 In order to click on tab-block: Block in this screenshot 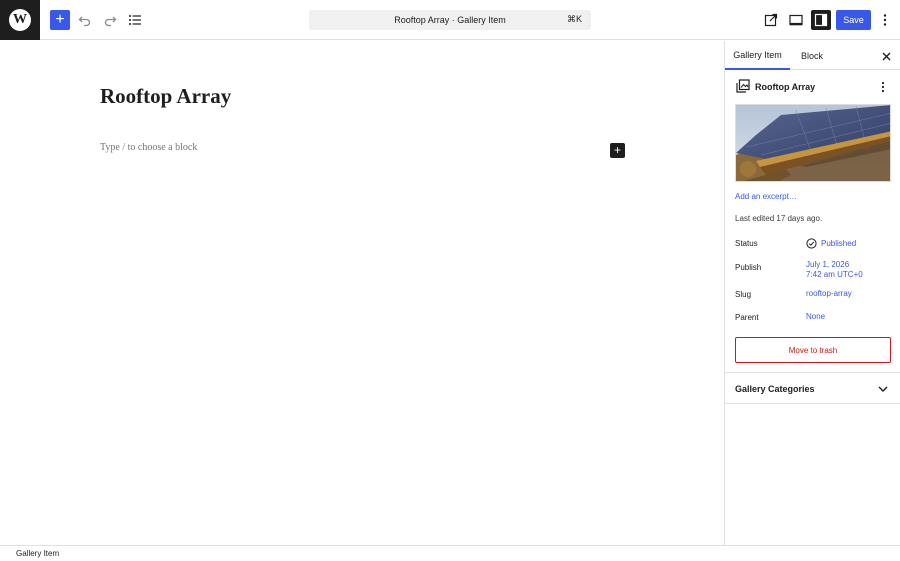, I will do `click(812, 55)`.